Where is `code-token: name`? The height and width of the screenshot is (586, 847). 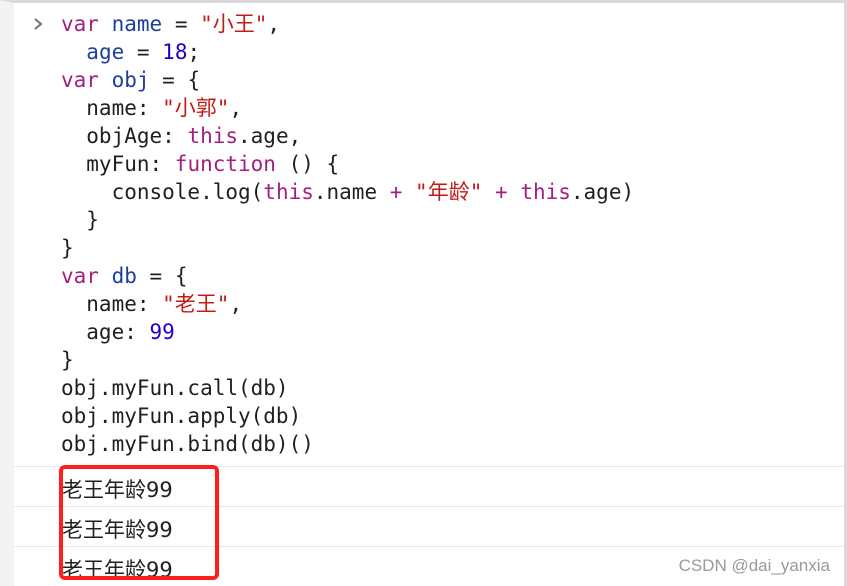
code-token: name is located at coordinates (137, 24).